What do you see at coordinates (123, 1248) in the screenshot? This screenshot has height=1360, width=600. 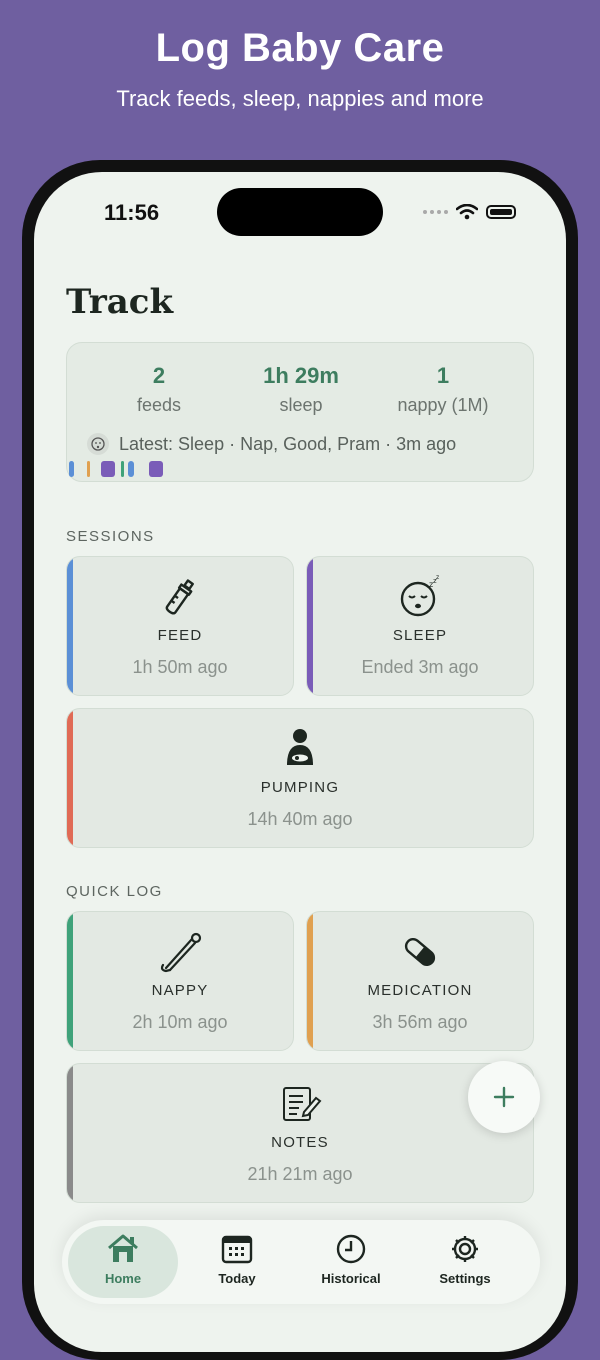 I see `home-icon` at bounding box center [123, 1248].